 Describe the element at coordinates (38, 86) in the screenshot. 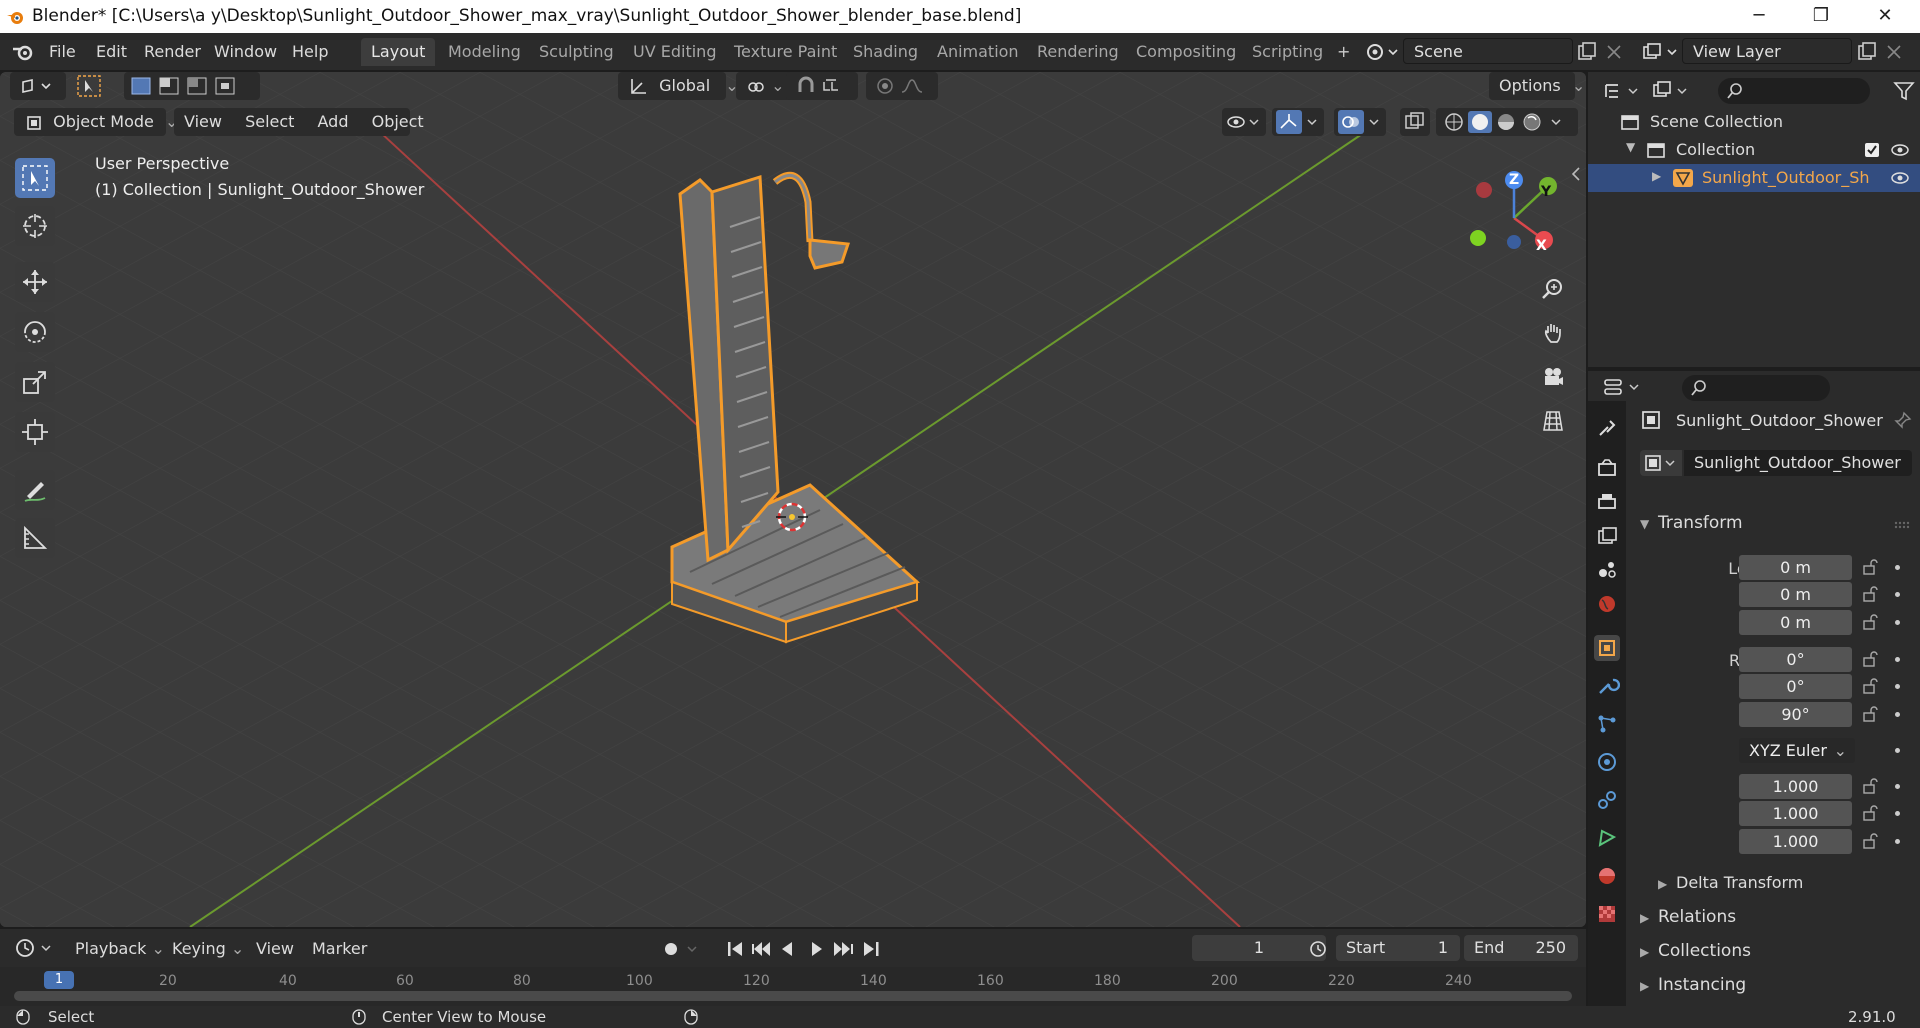

I see `editor-type-button` at that location.